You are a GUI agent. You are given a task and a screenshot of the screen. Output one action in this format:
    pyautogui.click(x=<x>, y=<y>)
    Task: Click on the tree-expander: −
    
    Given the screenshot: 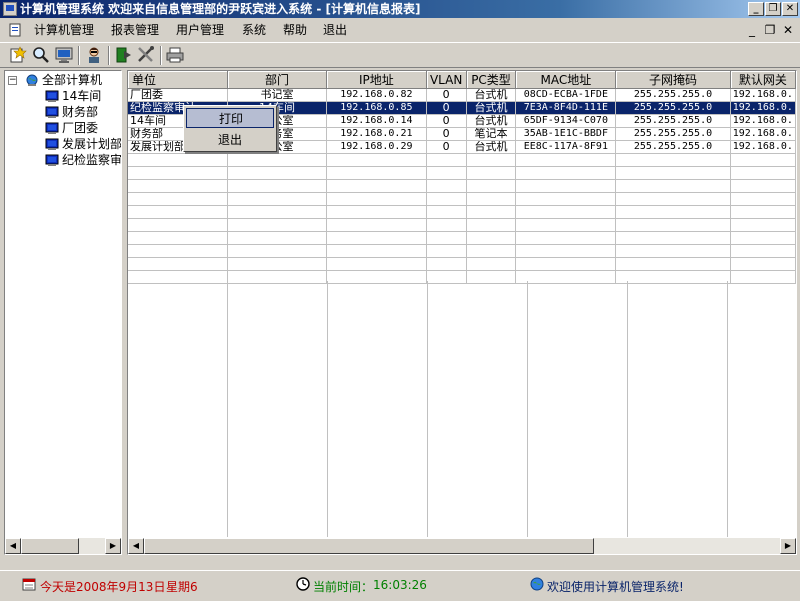 What is the action you would take?
    pyautogui.click(x=12, y=80)
    